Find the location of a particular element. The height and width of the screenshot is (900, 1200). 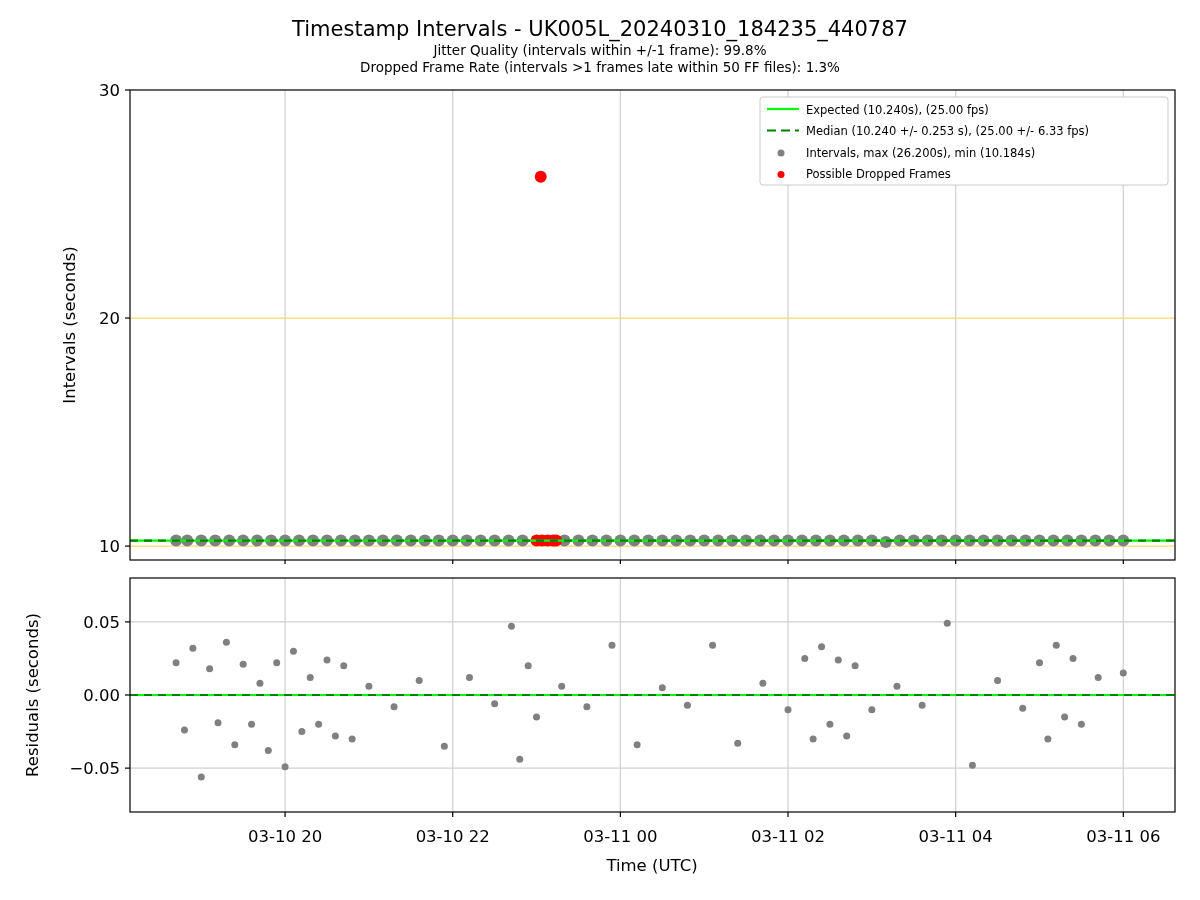

figure-subtitle: Jitter Quality (intervals within +/-1 frame): 99.8% is located at coordinates (600, 50).